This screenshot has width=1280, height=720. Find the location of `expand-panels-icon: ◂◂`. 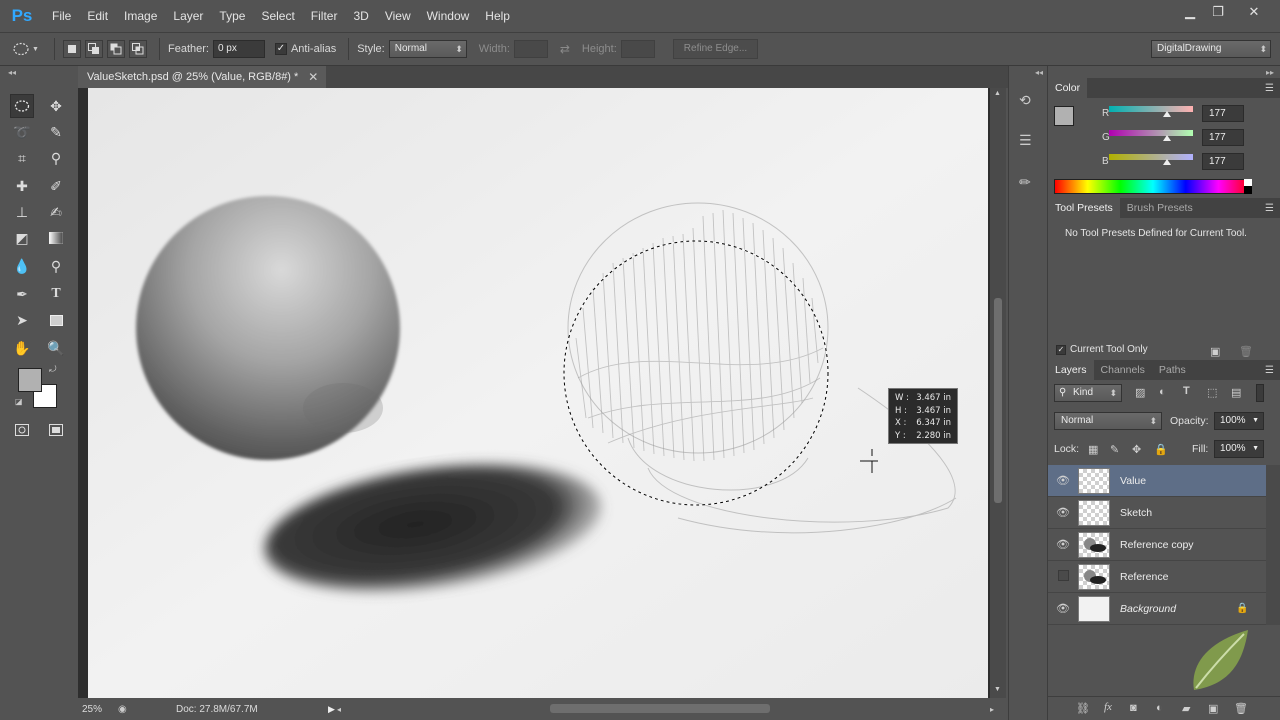

expand-panels-icon: ◂◂ is located at coordinates (1039, 72).